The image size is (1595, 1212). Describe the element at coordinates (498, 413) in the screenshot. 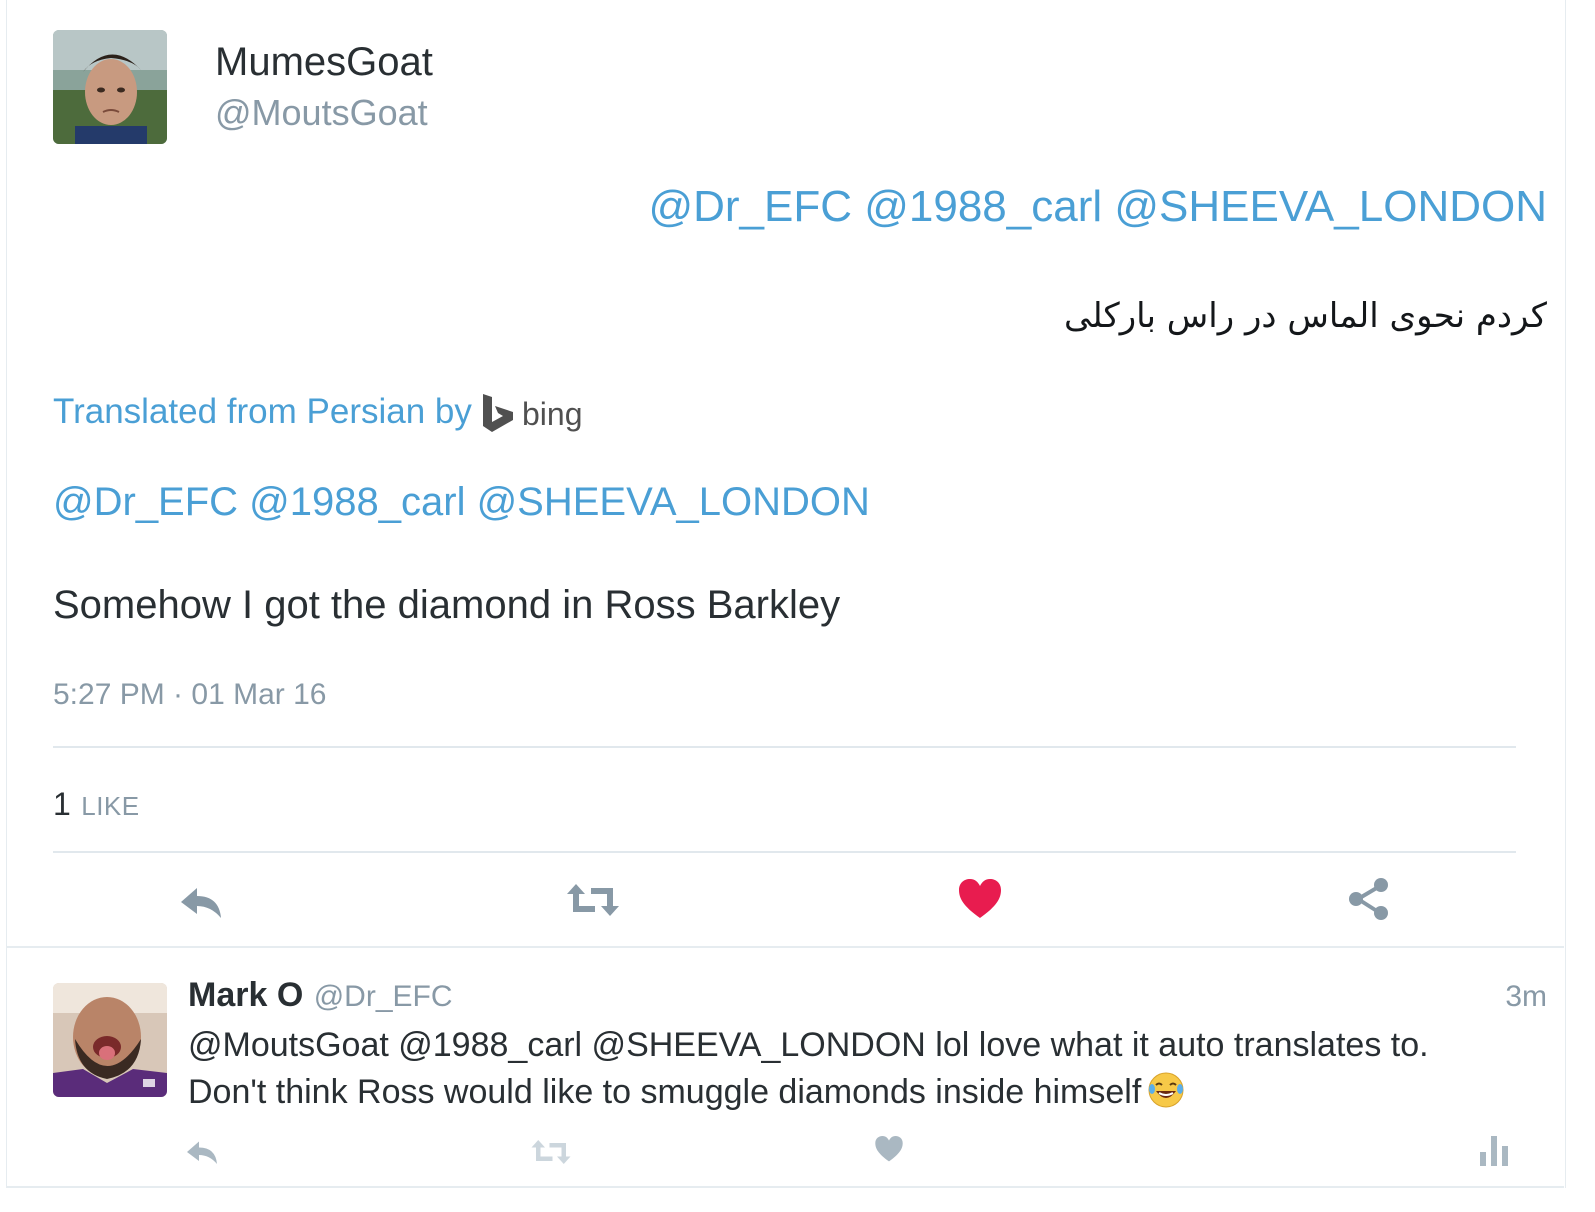

I see `bing-logo-icon` at that location.